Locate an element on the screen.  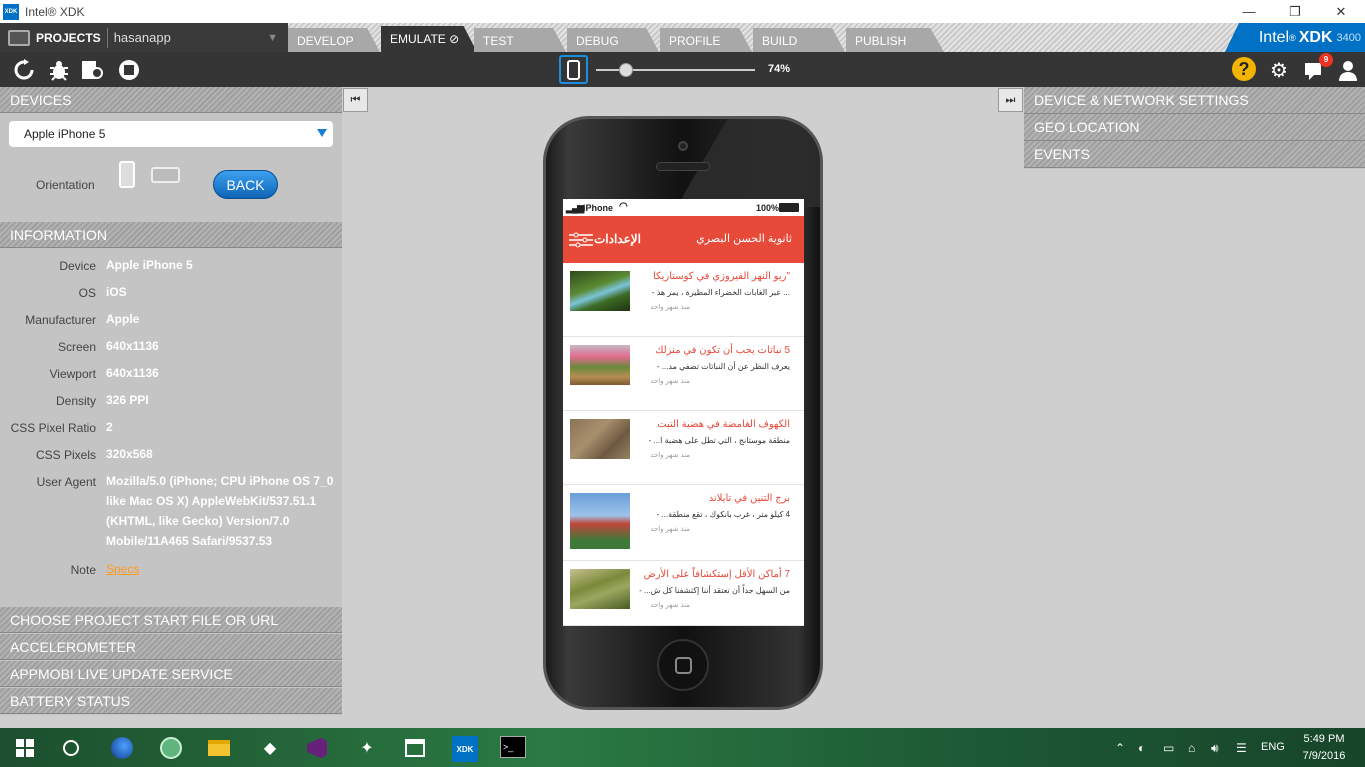
zoom-slider-handle is located at coordinates (626, 70).